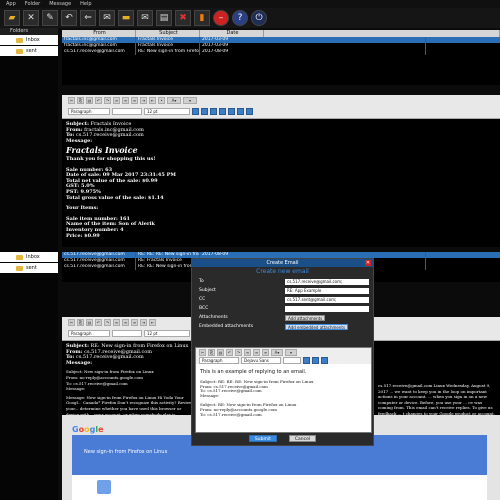  What do you see at coordinates (12, 18) in the screenshot?
I see `folder-open-icon: ▰` at bounding box center [12, 18].